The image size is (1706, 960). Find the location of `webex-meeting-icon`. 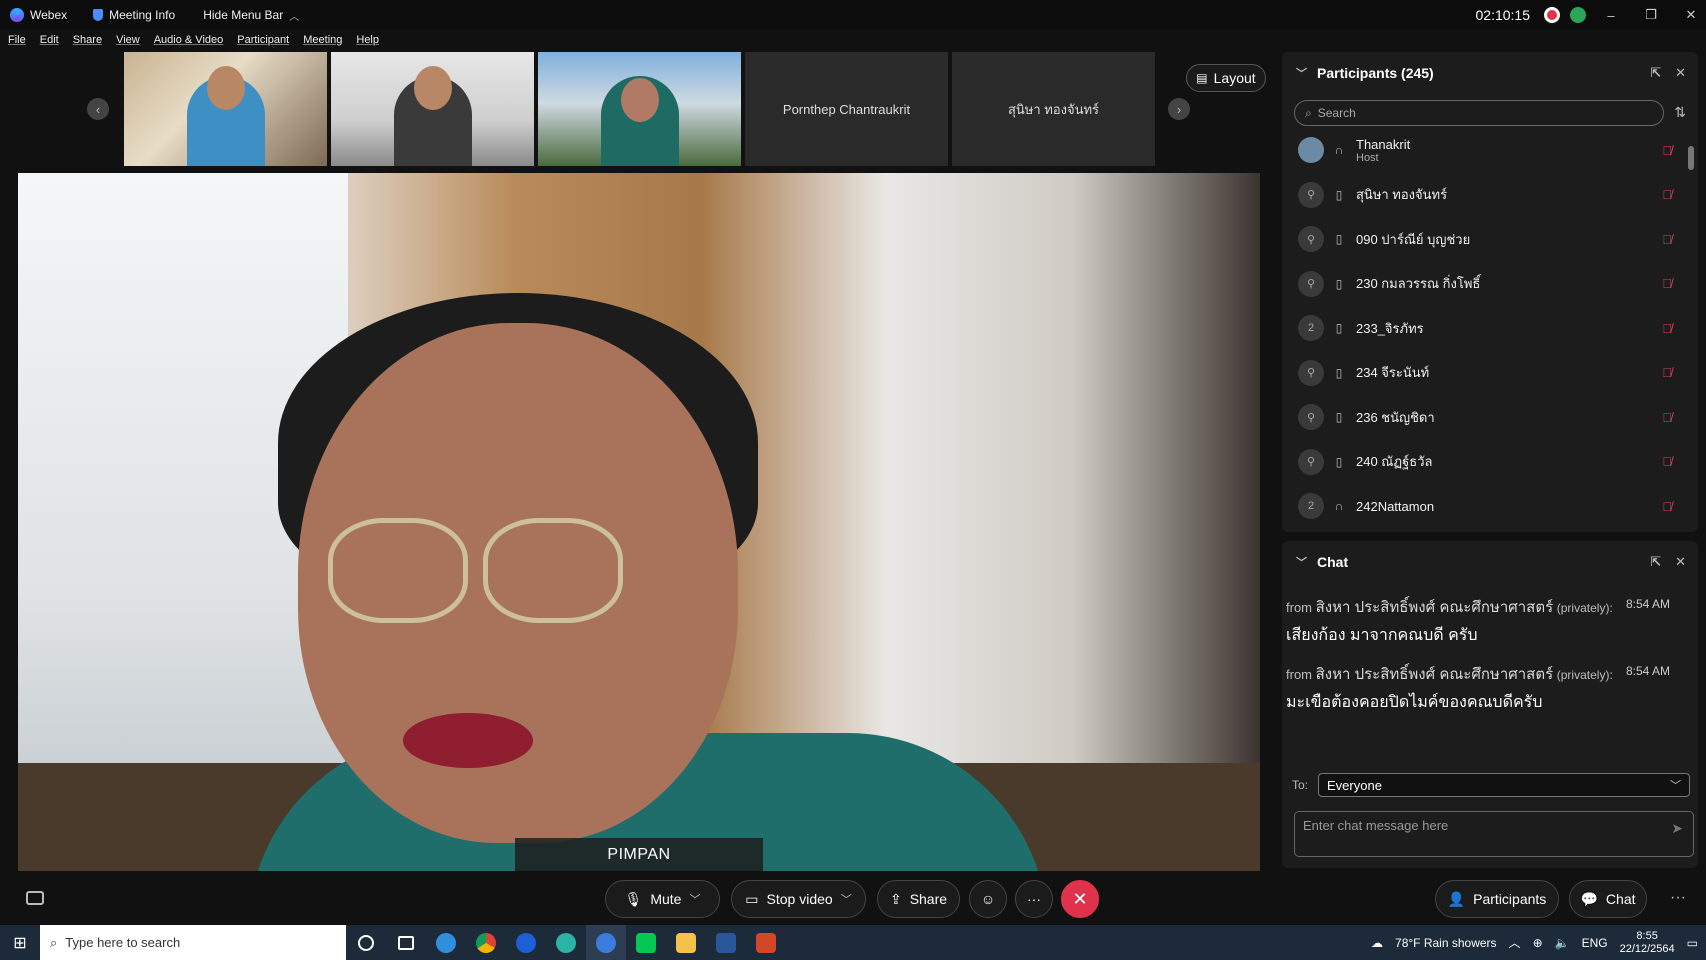

webex-meeting-icon is located at coordinates (606, 942).